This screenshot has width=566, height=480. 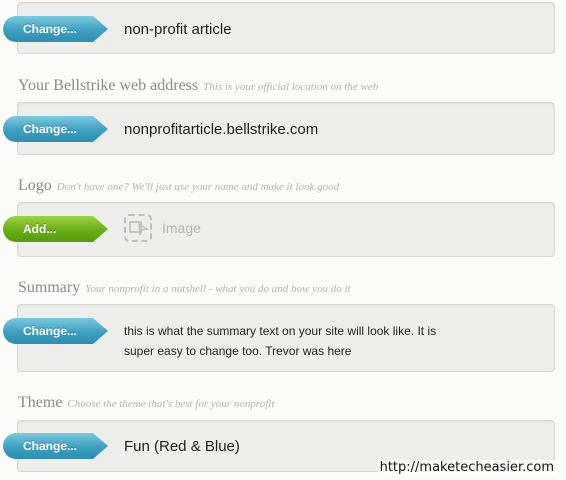 What do you see at coordinates (182, 446) in the screenshot?
I see `theme-value: Fun (Red & Blue)` at bounding box center [182, 446].